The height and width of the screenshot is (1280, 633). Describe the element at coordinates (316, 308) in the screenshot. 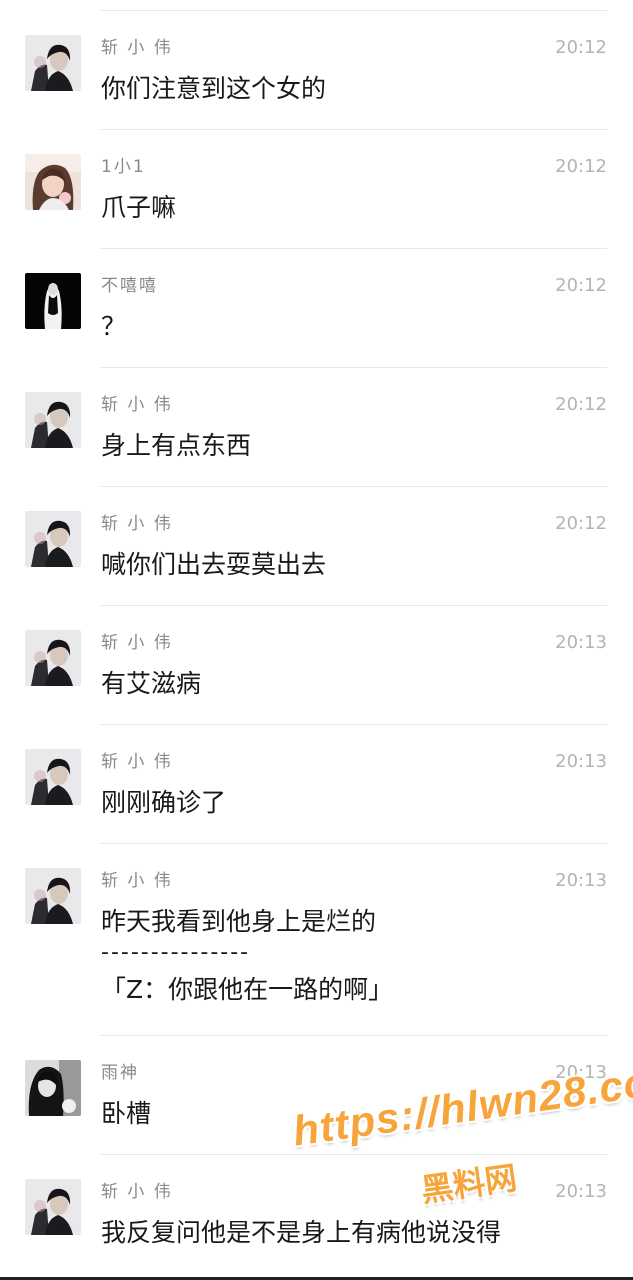

I see `message-item: 不嘻嘻 20:12 ？` at that location.